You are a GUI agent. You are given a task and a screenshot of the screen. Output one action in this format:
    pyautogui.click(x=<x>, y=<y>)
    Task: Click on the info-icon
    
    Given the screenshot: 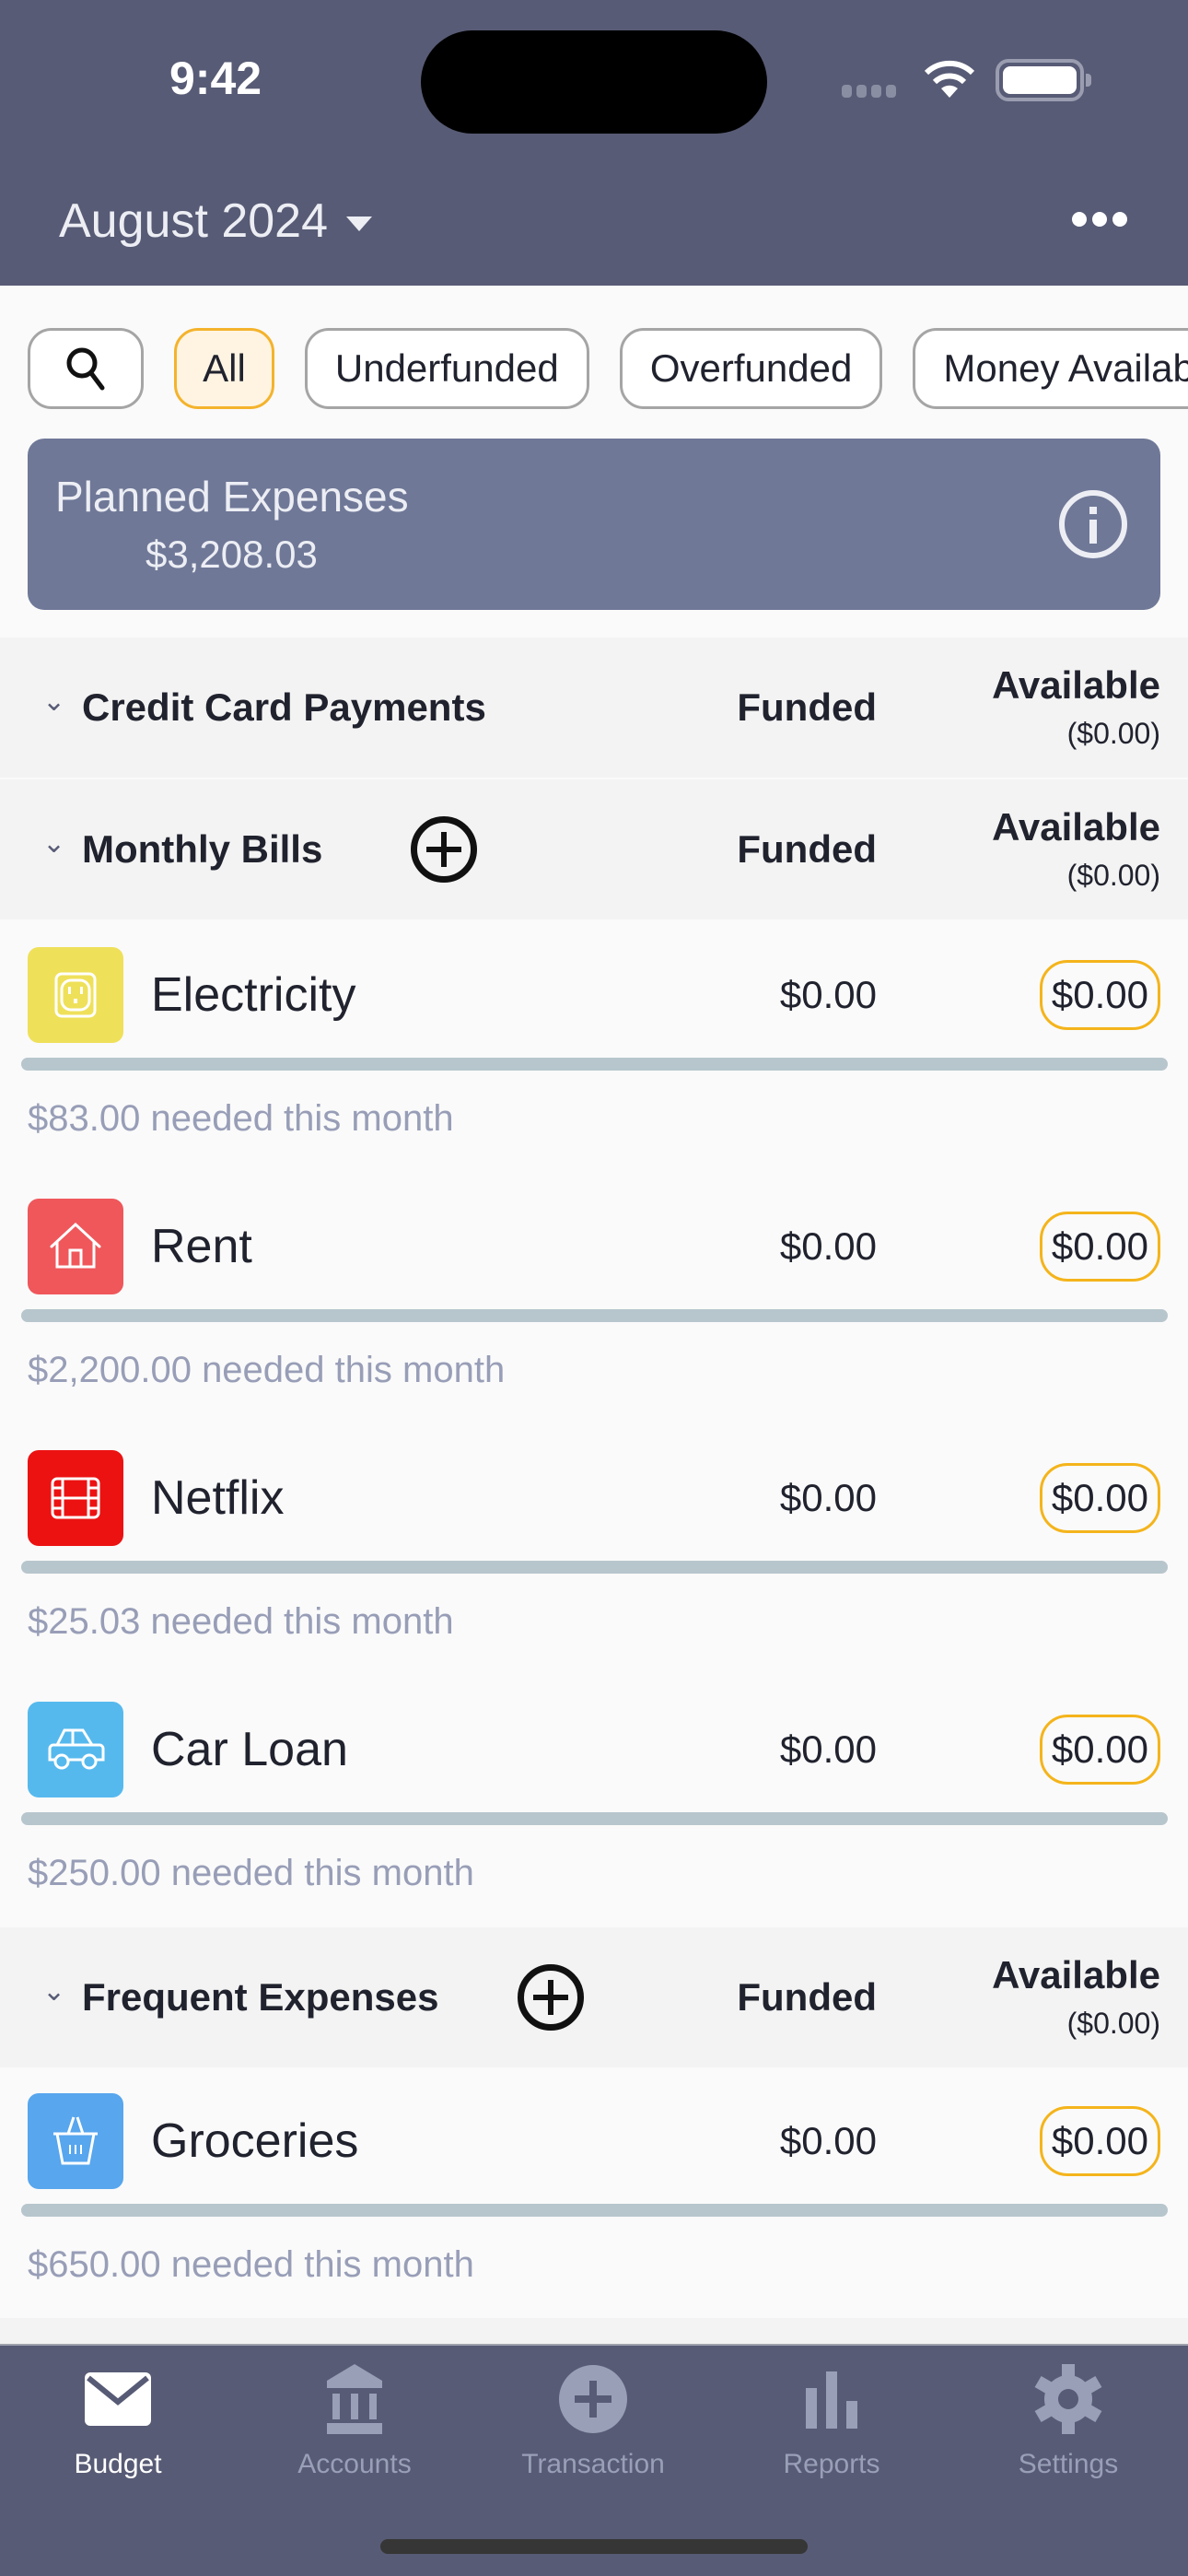 What is the action you would take?
    pyautogui.click(x=1093, y=524)
    